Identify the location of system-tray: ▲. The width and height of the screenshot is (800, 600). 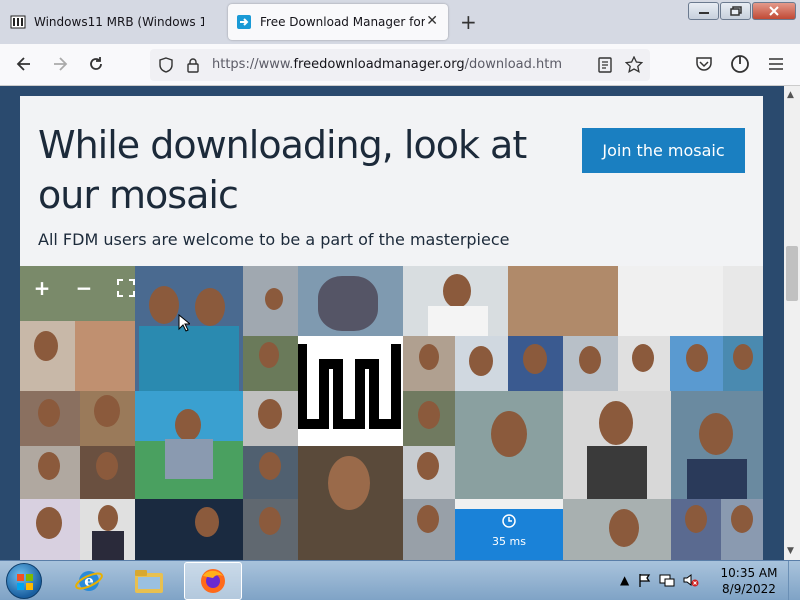
(659, 580).